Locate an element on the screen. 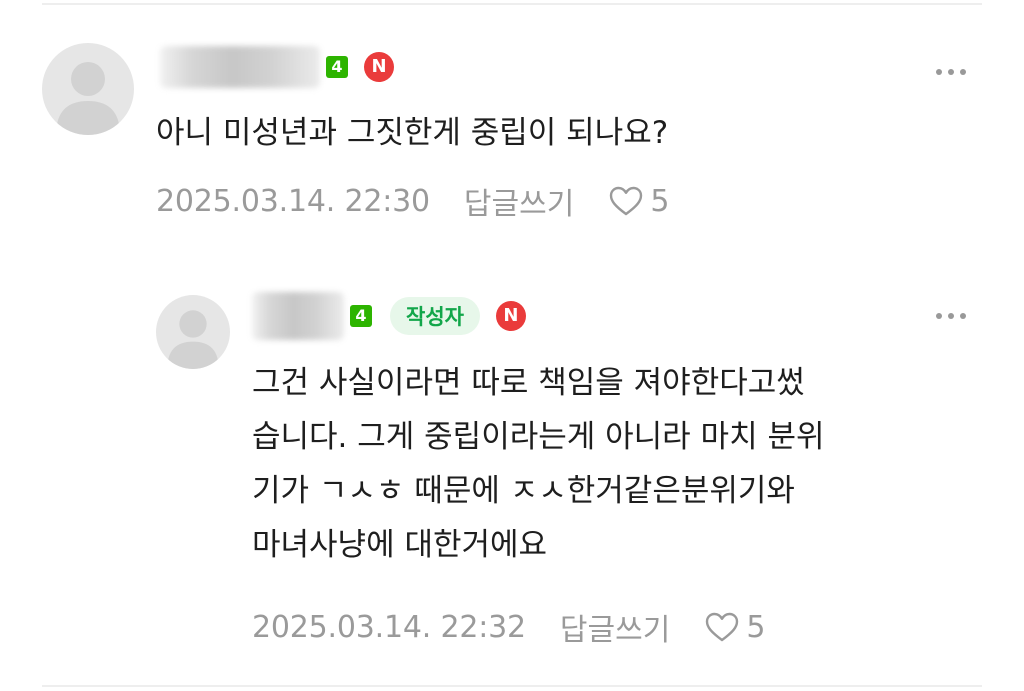  comment-text-line: 마녀사냥에 대한거에요 is located at coordinates (400, 545).